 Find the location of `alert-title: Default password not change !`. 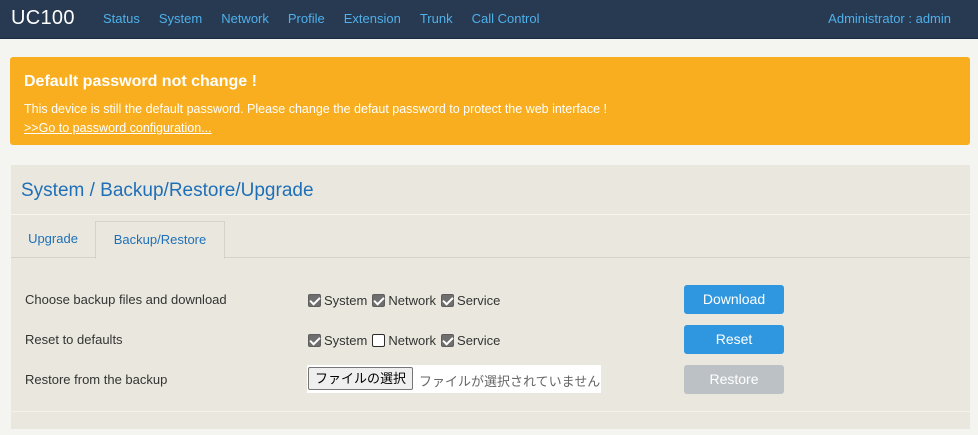

alert-title: Default password not change ! is located at coordinates (140, 81).